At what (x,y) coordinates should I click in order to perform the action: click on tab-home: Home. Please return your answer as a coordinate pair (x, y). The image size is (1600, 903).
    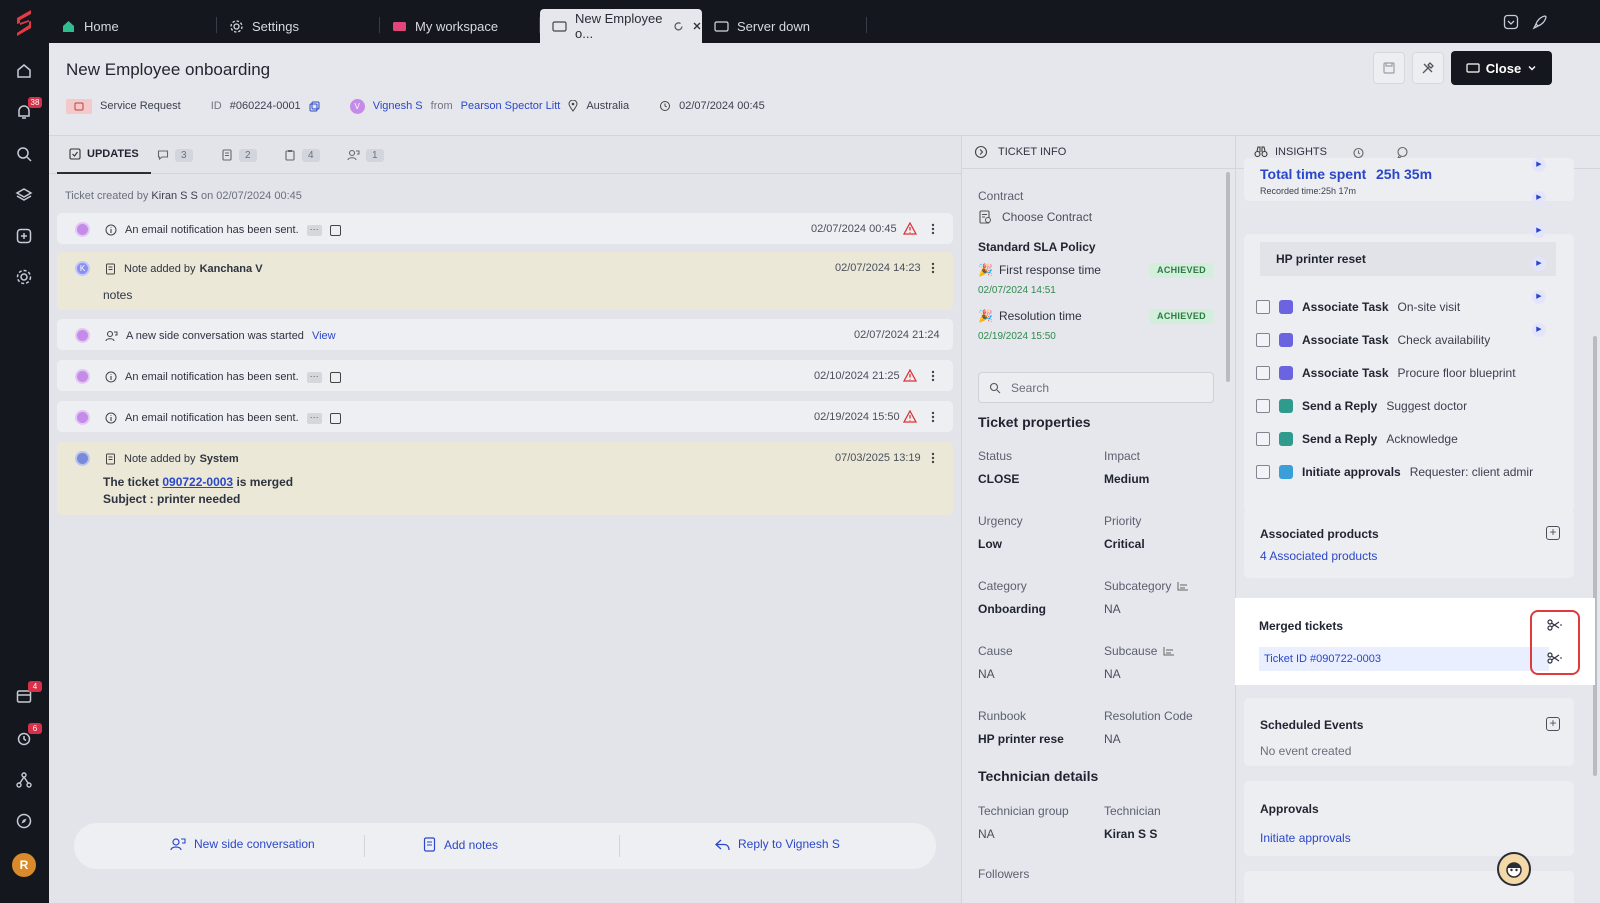
    Looking at the image, I should click on (133, 26).